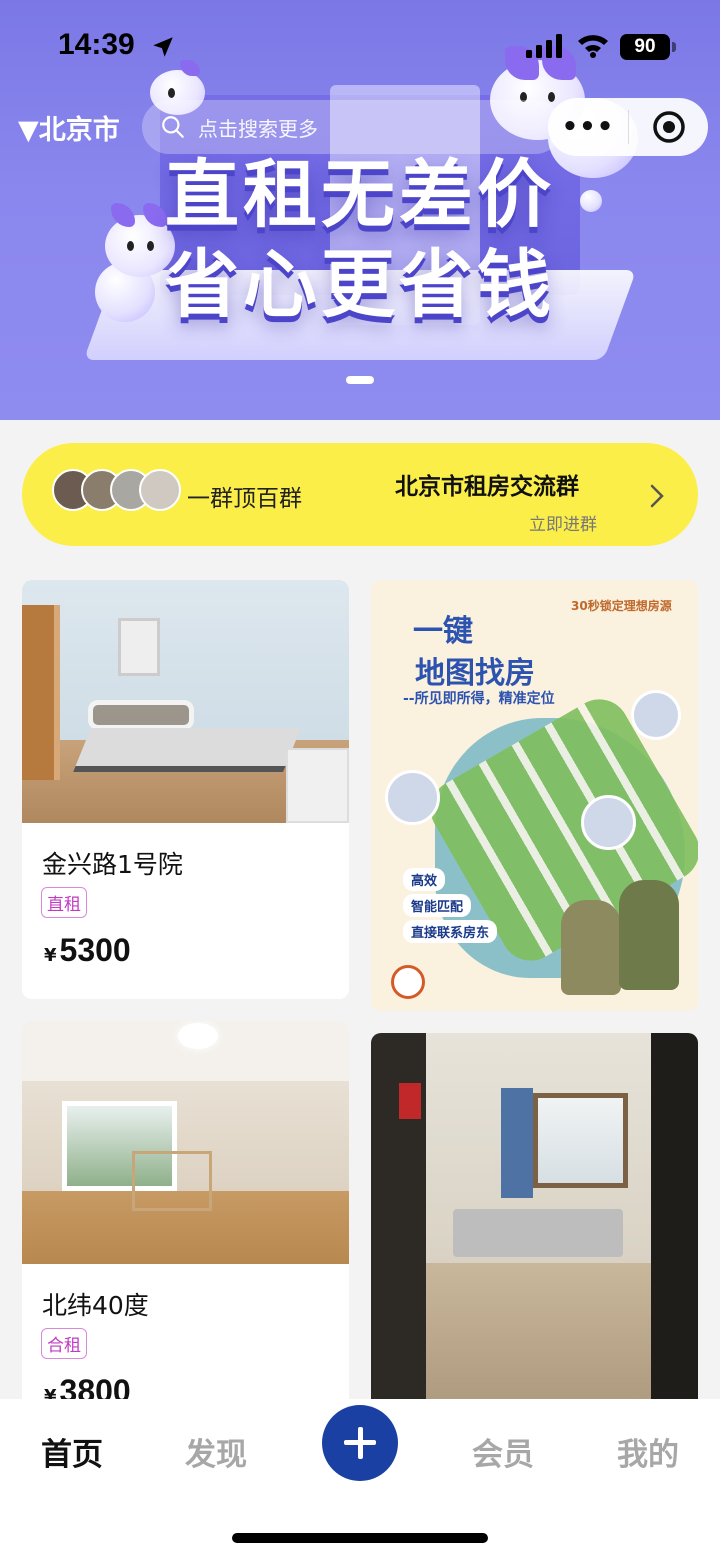  I want to click on battery-indicator: 90, so click(645, 47).